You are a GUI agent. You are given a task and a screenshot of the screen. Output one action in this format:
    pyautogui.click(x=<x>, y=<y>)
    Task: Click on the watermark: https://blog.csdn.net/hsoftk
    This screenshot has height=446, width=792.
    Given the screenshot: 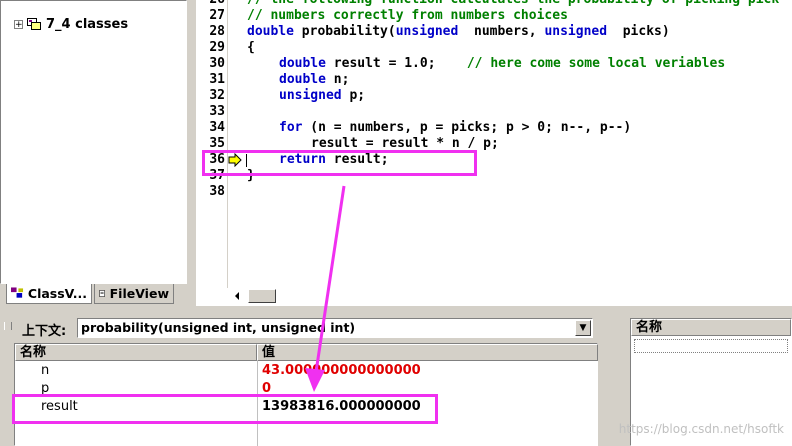 What is the action you would take?
    pyautogui.click(x=701, y=429)
    